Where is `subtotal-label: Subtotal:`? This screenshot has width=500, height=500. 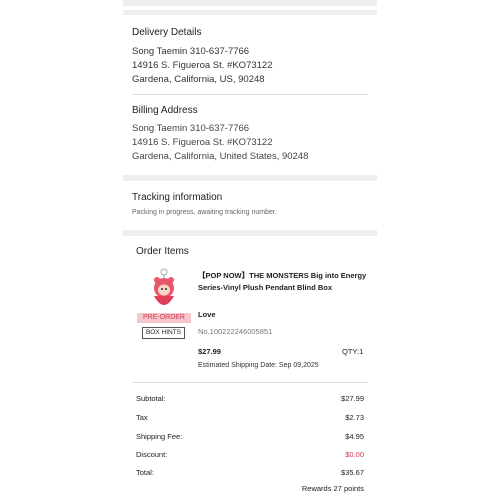 subtotal-label: Subtotal: is located at coordinates (151, 398).